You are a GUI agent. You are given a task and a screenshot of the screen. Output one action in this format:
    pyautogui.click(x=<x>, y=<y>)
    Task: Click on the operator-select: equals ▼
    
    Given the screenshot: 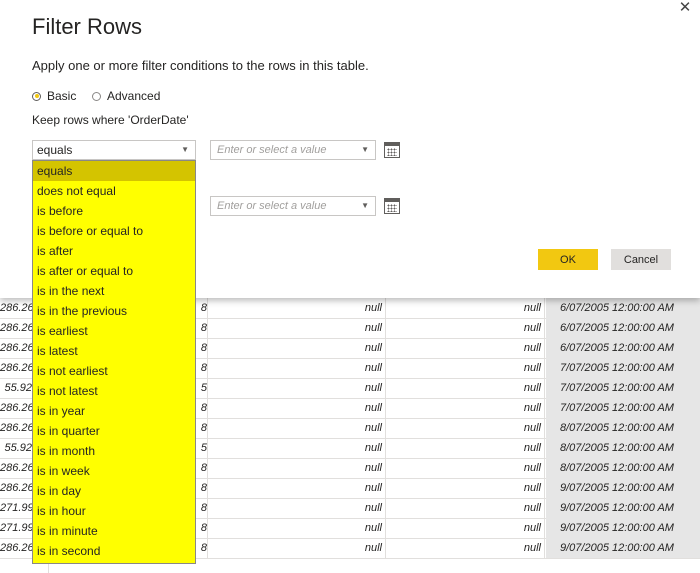 What is the action you would take?
    pyautogui.click(x=114, y=150)
    